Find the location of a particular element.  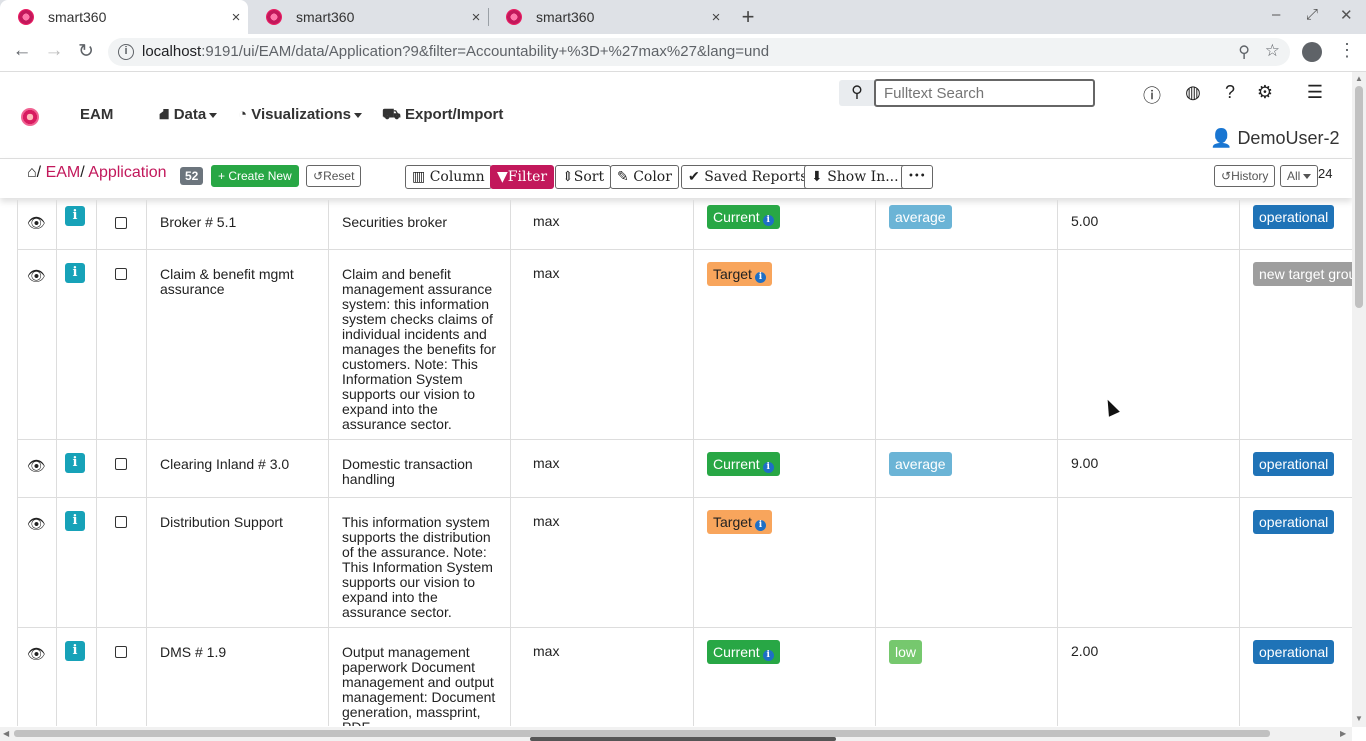

forward-icon: → is located at coordinates (54, 51).